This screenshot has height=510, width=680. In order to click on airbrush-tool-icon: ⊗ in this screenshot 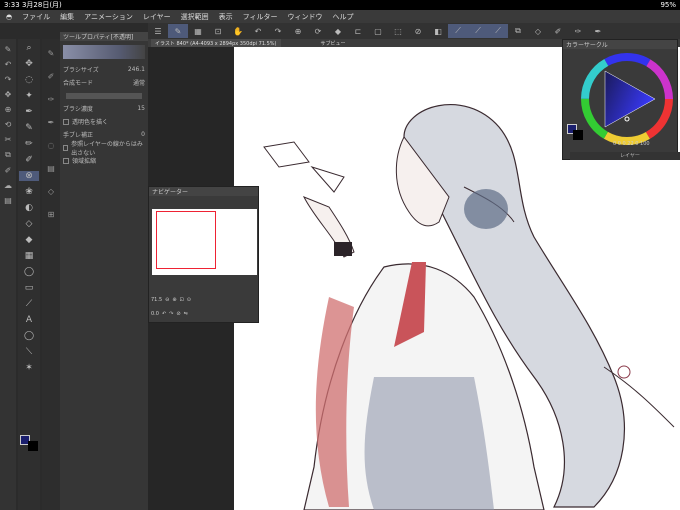, I will do `click(29, 176)`.